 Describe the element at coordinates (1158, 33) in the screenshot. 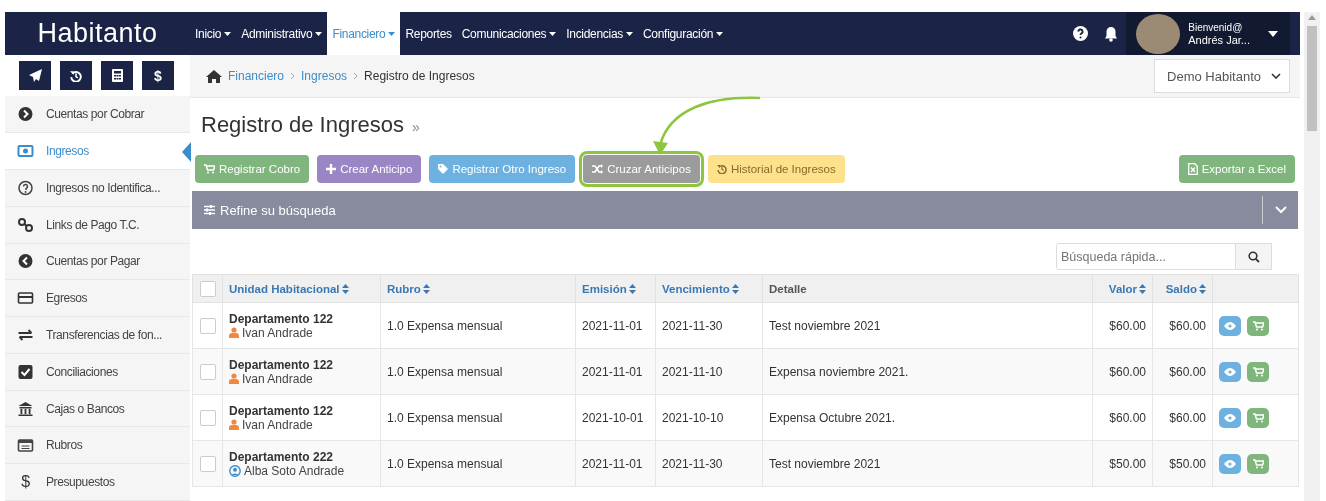

I see `avatar-photo-placeholder` at that location.